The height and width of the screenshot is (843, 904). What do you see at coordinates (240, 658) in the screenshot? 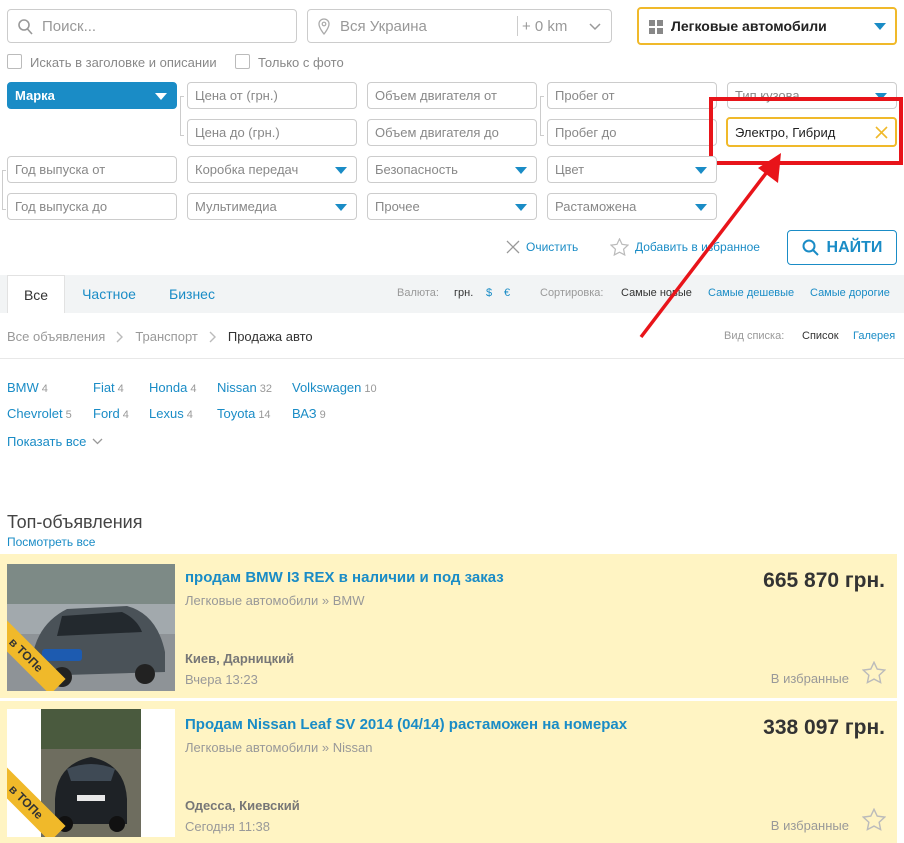
I see `listing-location: Киев, Дарницкий` at bounding box center [240, 658].